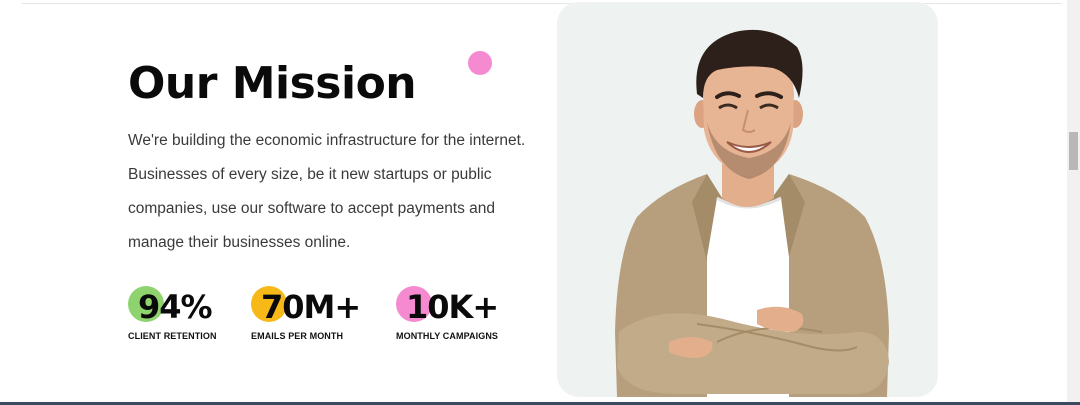 This screenshot has height=405, width=1080. What do you see at coordinates (1073, 201) in the screenshot?
I see `page-scrollbar` at bounding box center [1073, 201].